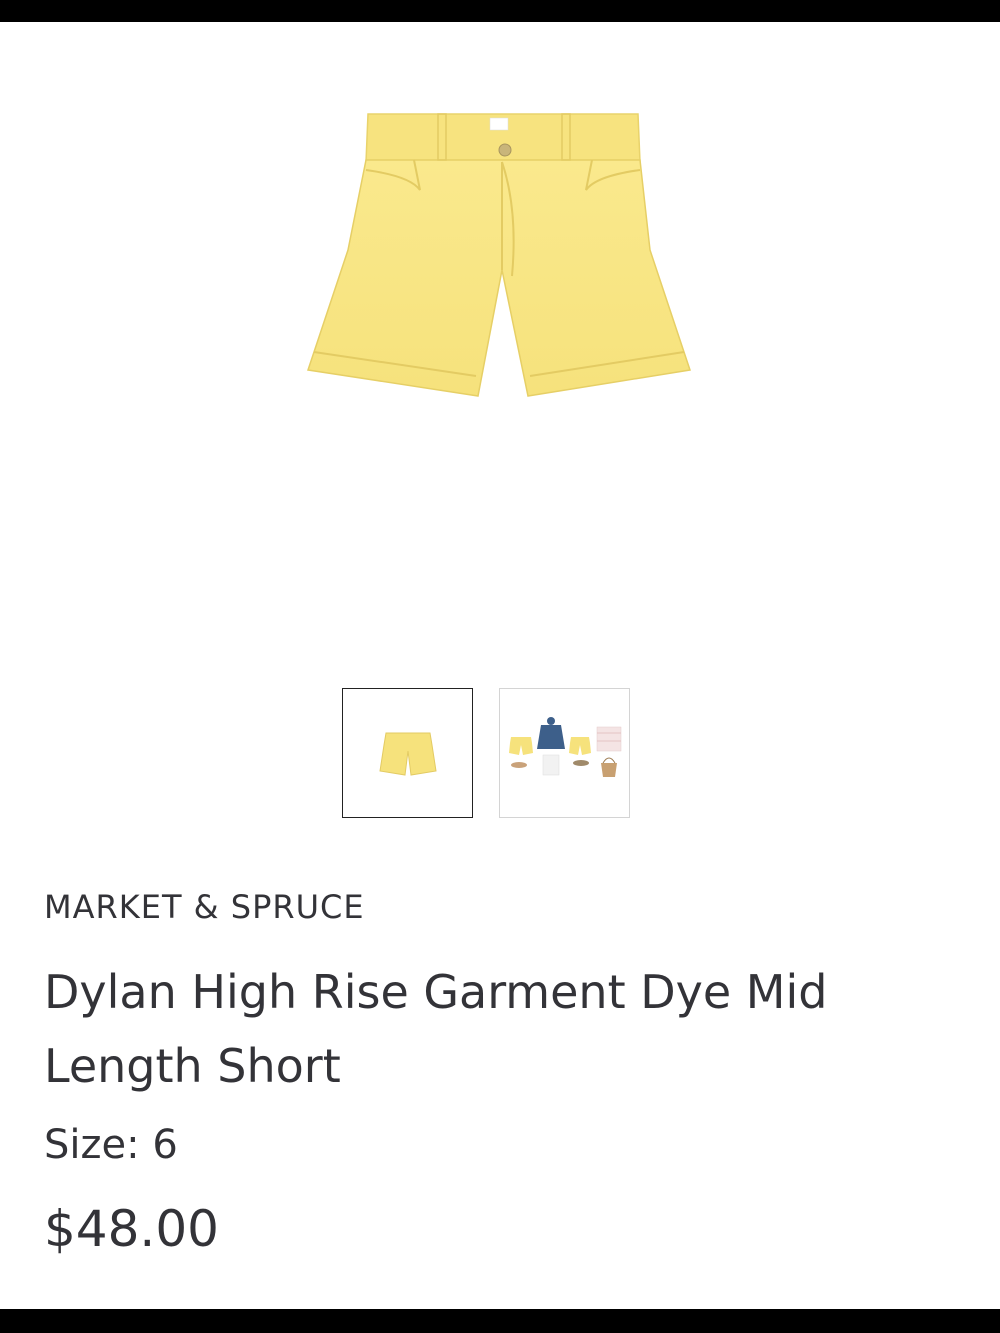 The width and height of the screenshot is (1000, 1333). I want to click on yellow-shorts-thumb-image, so click(407, 754).